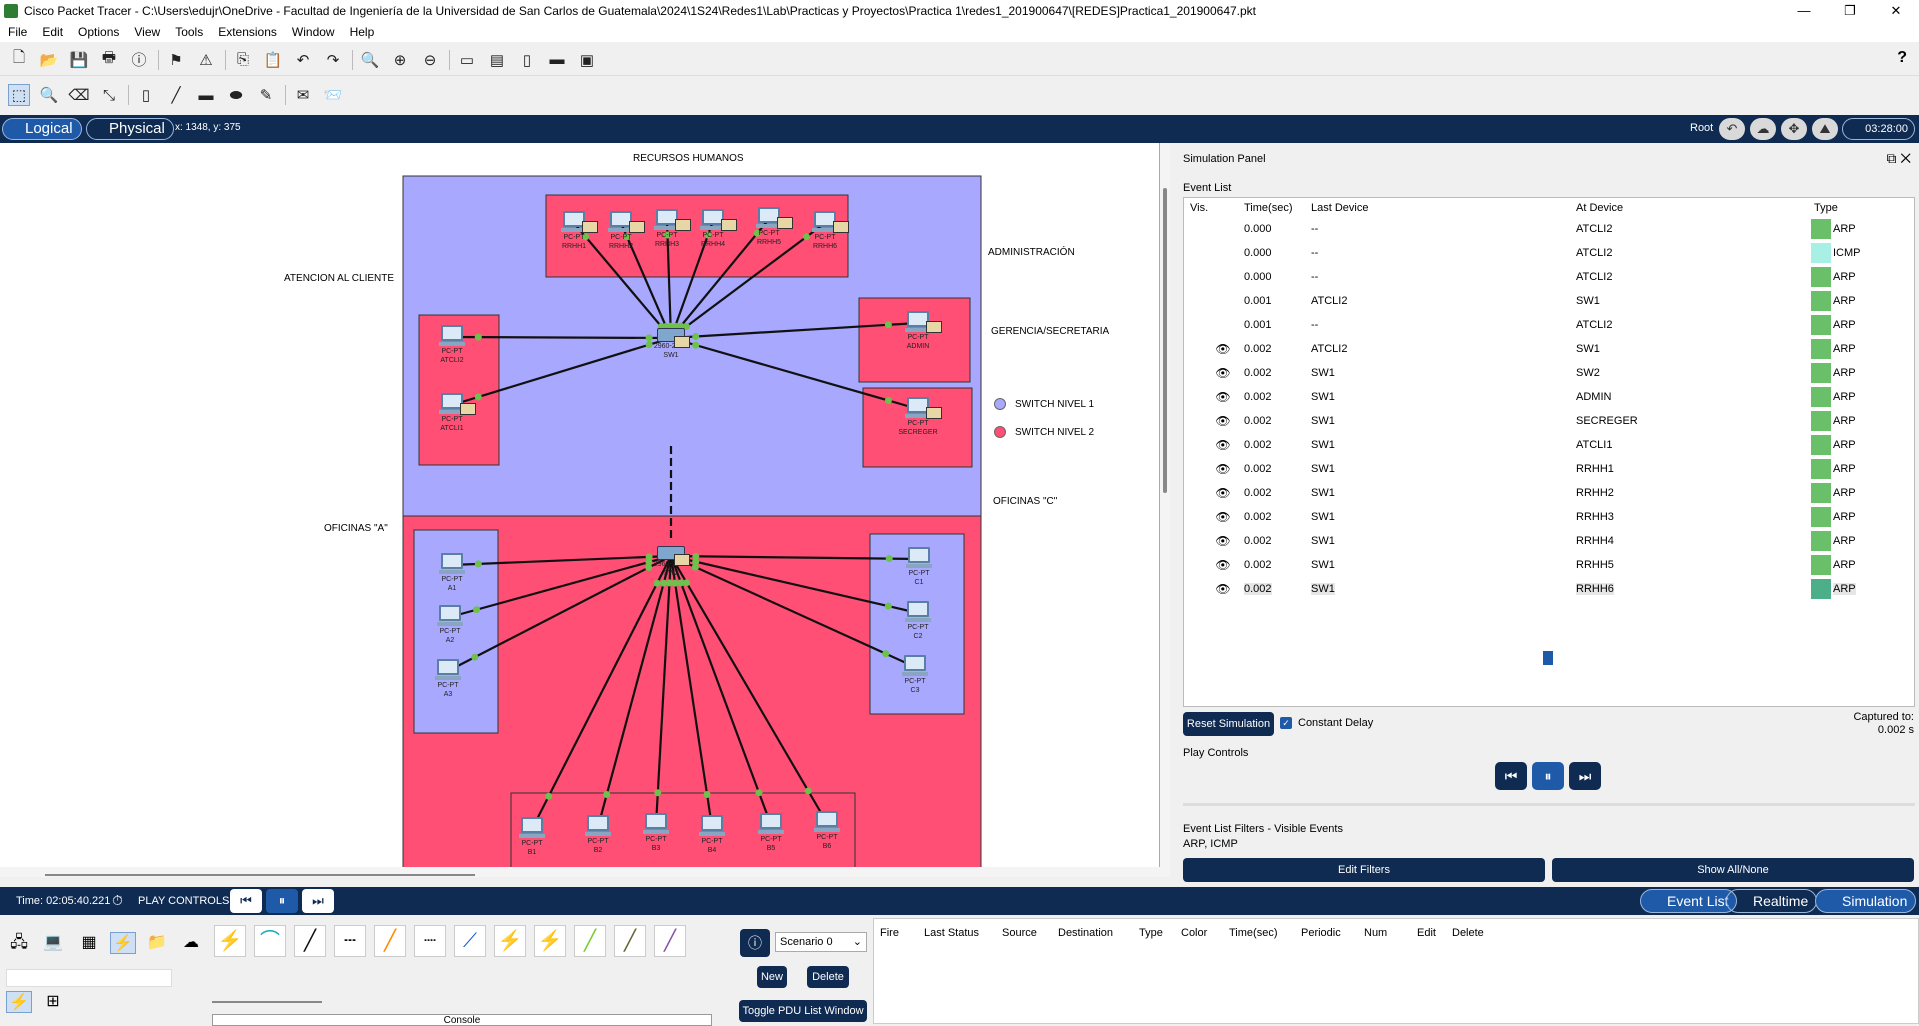 The width and height of the screenshot is (1919, 1026). What do you see at coordinates (53, 1002) in the screenshot?
I see `grid-icon: ⊞` at bounding box center [53, 1002].